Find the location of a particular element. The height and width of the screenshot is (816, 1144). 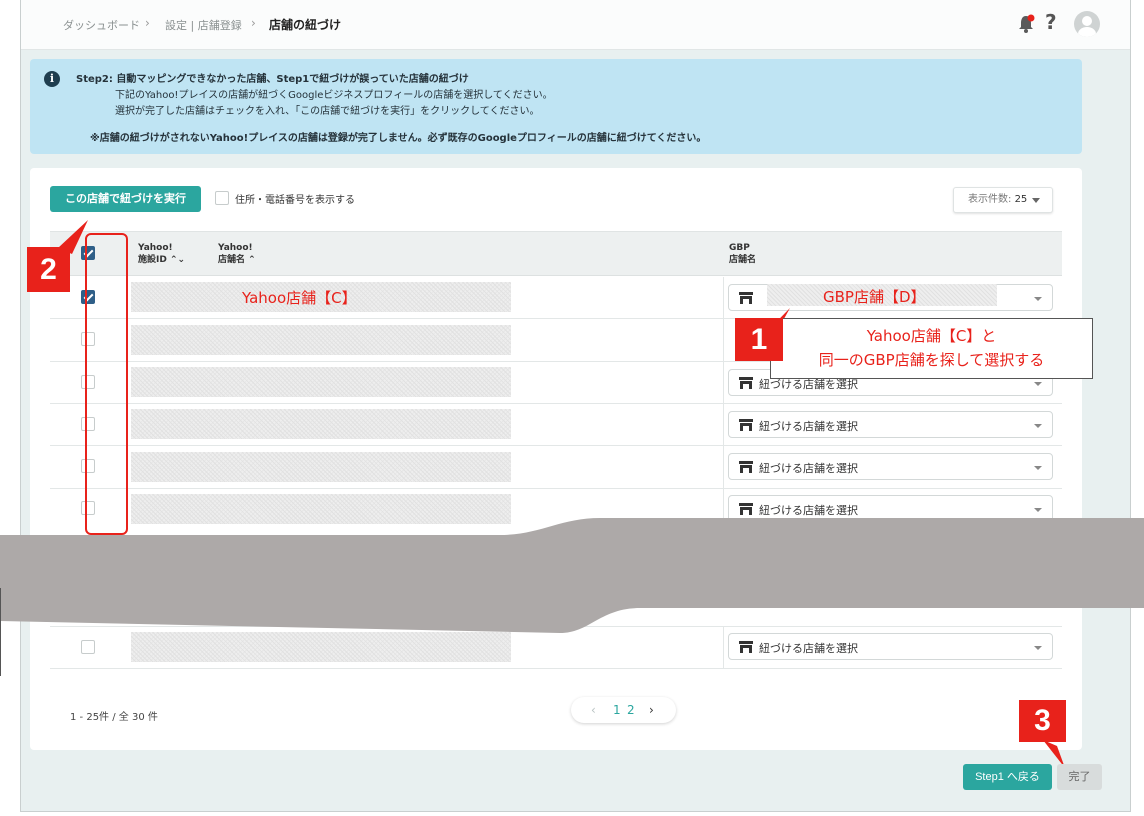

page-1-button: 1 is located at coordinates (617, 710).